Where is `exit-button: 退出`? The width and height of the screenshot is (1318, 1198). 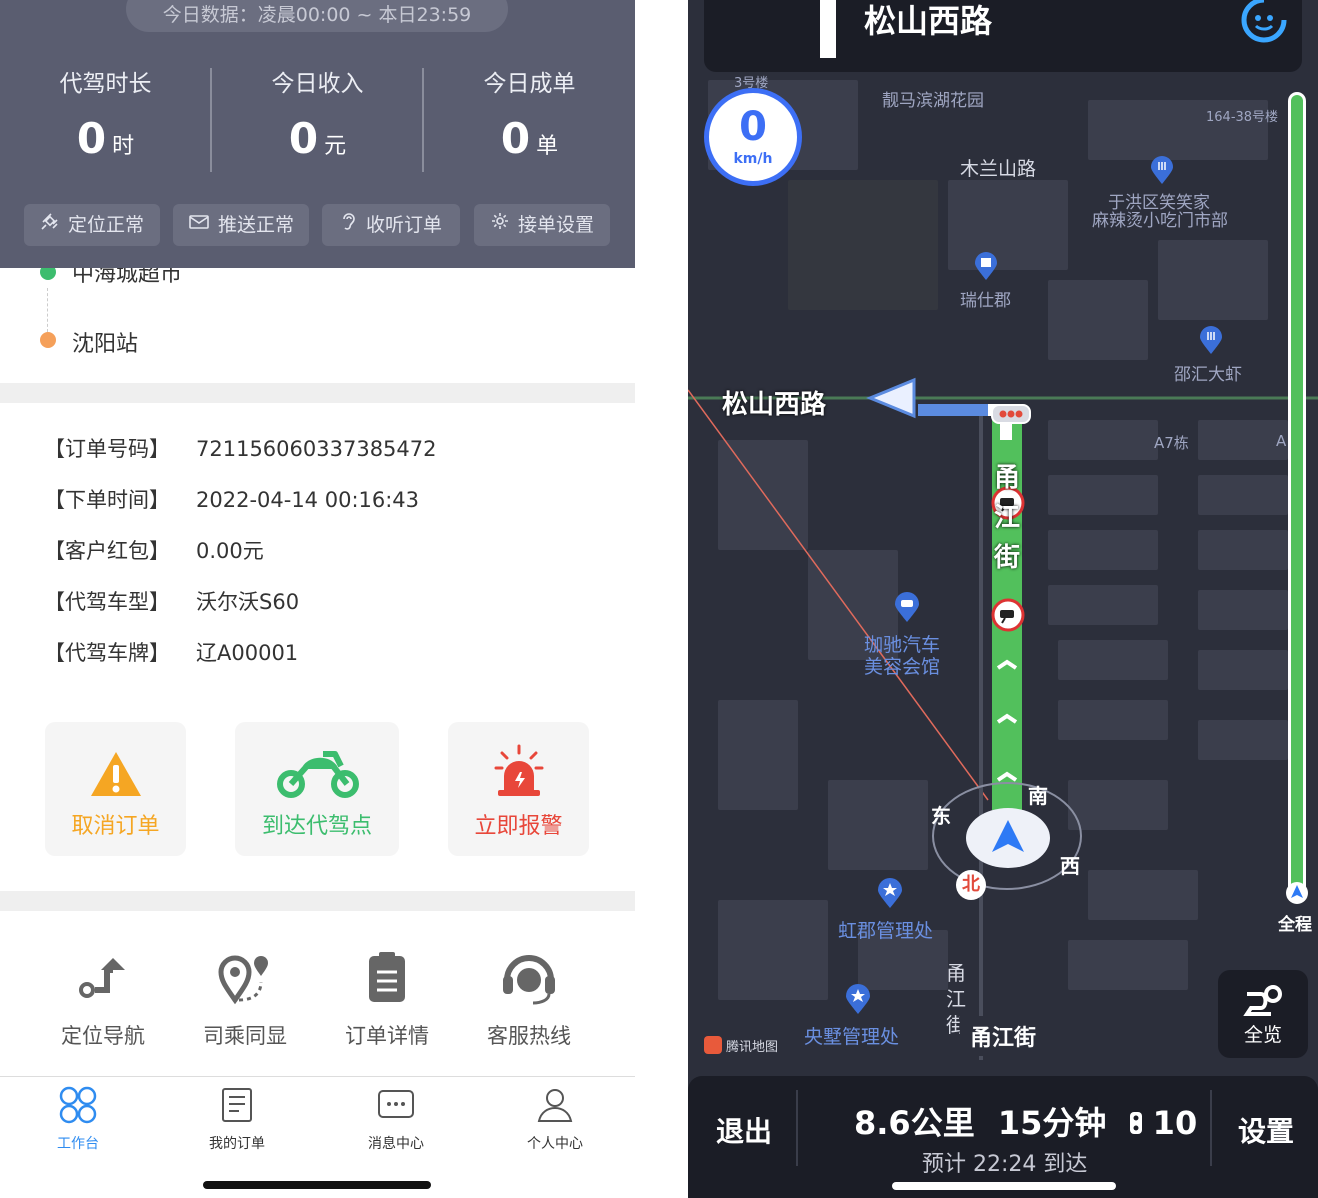
exit-button: 退出 is located at coordinates (744, 1130).